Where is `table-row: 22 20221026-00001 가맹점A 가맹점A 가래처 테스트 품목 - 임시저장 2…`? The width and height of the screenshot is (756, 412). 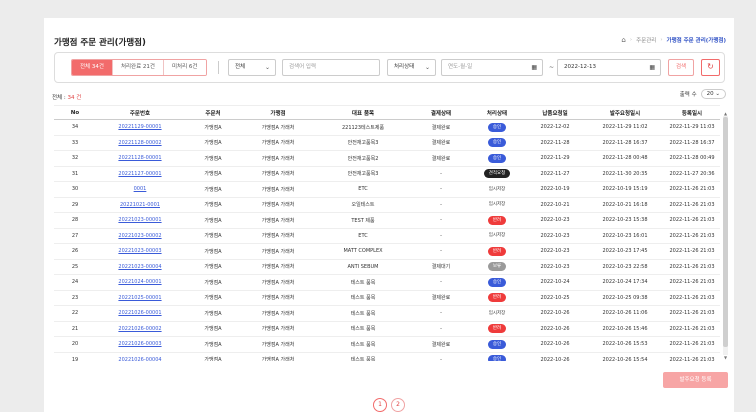
table-row: 22 20221026-00001 가맹점A 가맹점A 가래처 테스트 품목 - 임시저장 2… is located at coordinates (387, 313).